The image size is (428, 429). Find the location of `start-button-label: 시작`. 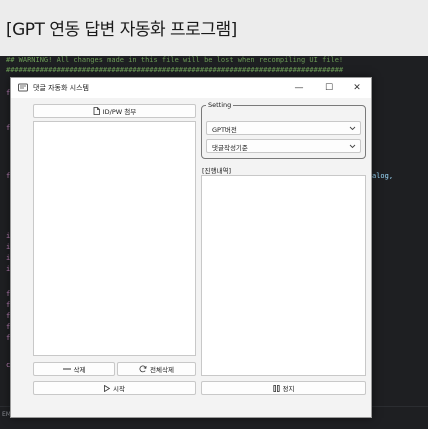

start-button-label: 시작 is located at coordinates (119, 389).